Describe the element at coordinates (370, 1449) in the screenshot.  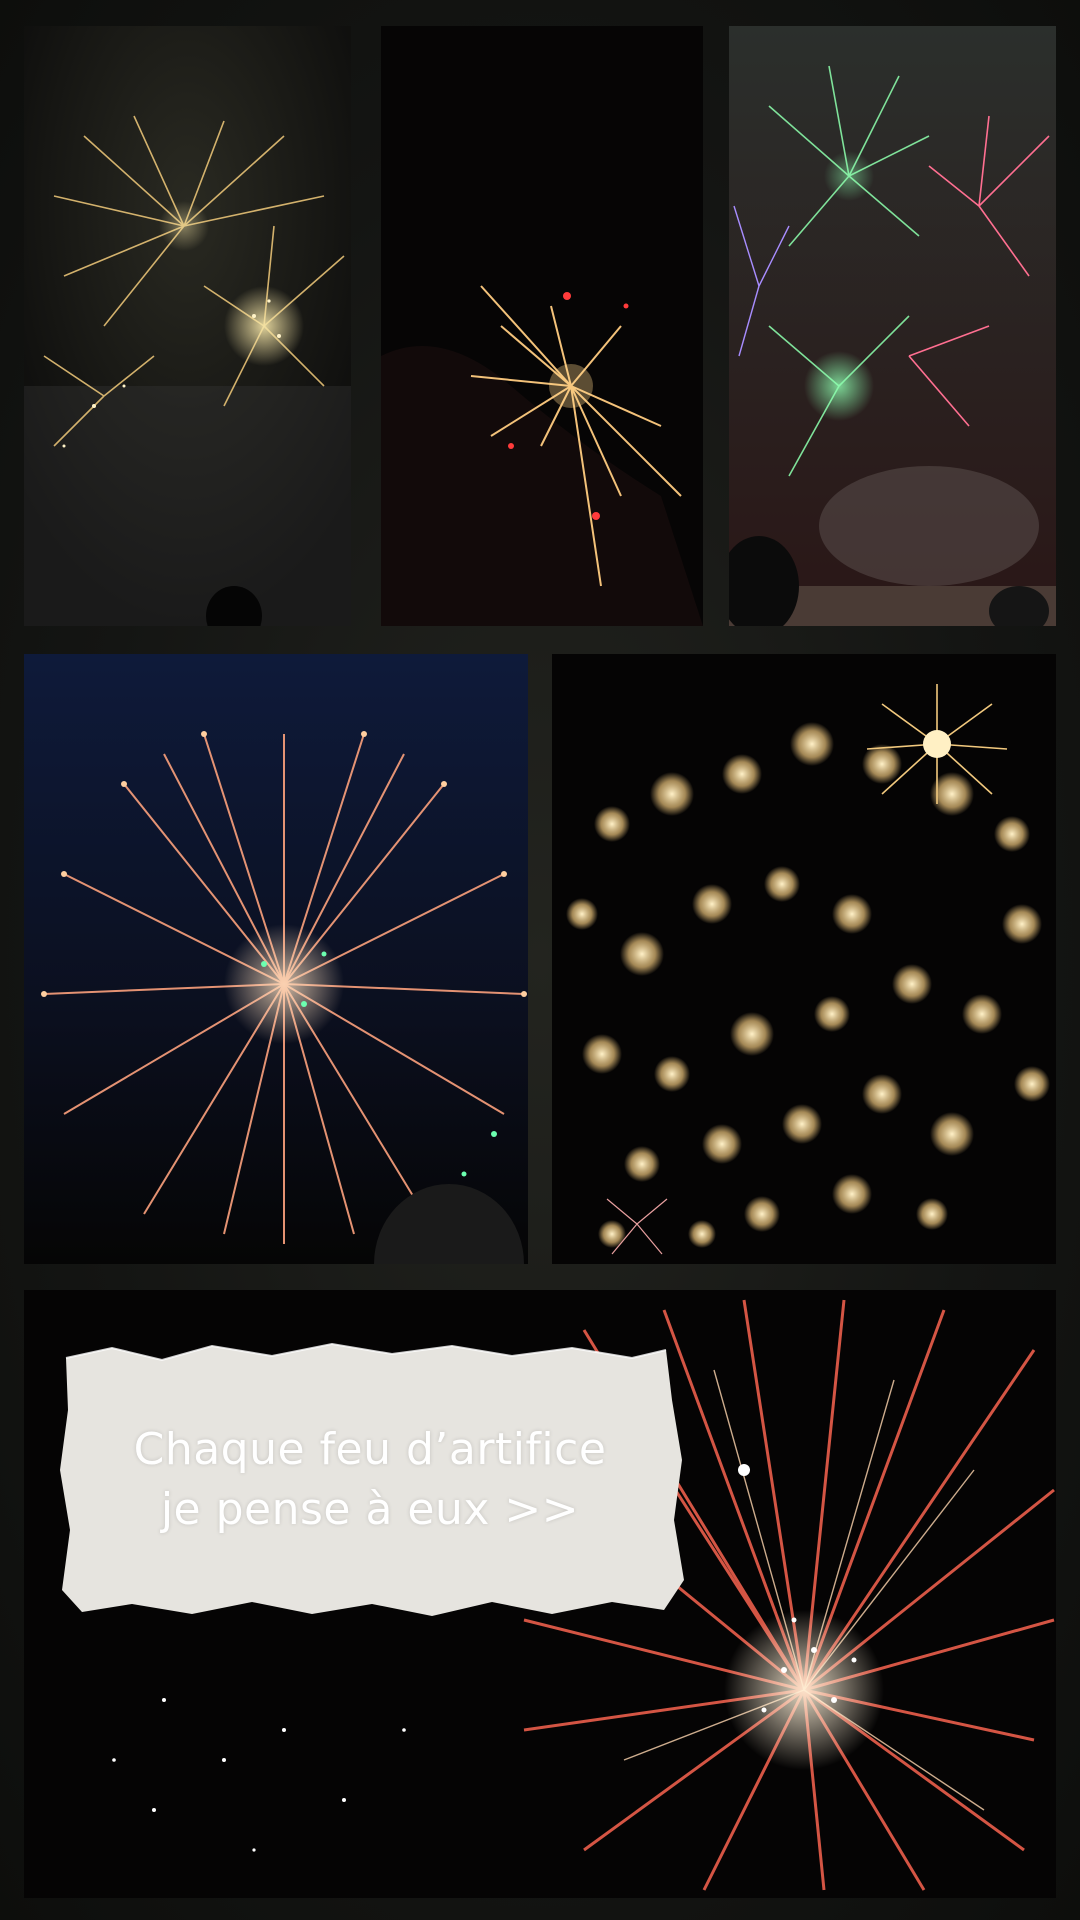
I see `caption-line-1: Chaque feu d’artifice` at that location.